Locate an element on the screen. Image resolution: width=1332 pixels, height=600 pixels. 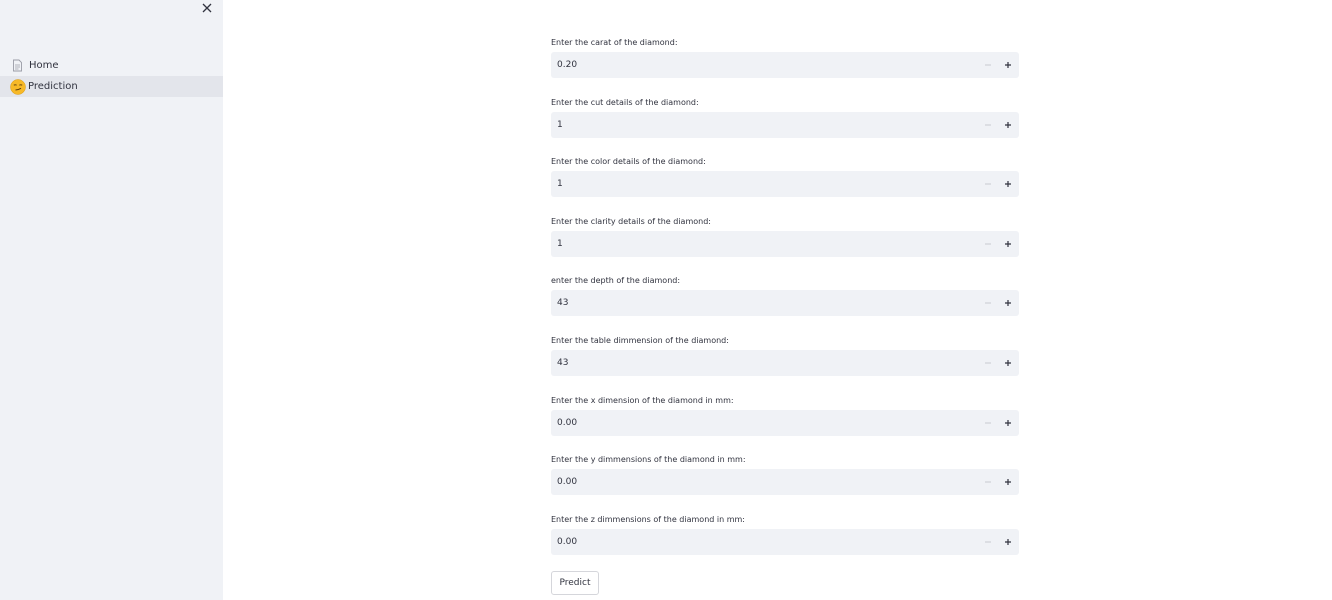
page-icon is located at coordinates (17, 66).